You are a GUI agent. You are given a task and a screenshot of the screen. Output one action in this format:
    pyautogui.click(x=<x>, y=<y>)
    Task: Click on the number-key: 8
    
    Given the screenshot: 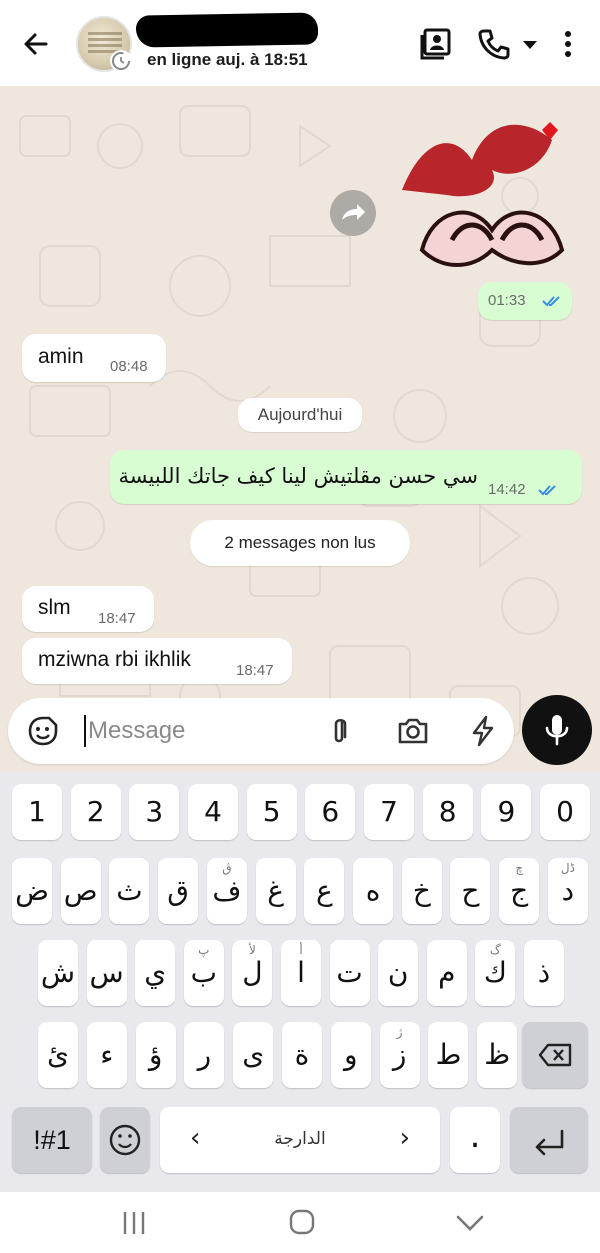 What is the action you would take?
    pyautogui.click(x=447, y=812)
    